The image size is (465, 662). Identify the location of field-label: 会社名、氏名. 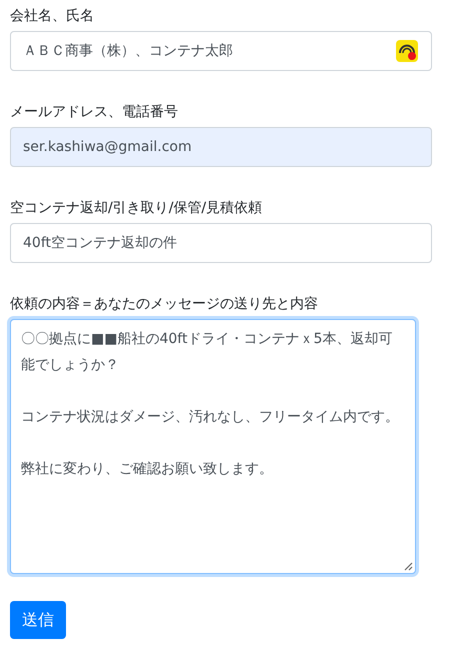
(52, 16).